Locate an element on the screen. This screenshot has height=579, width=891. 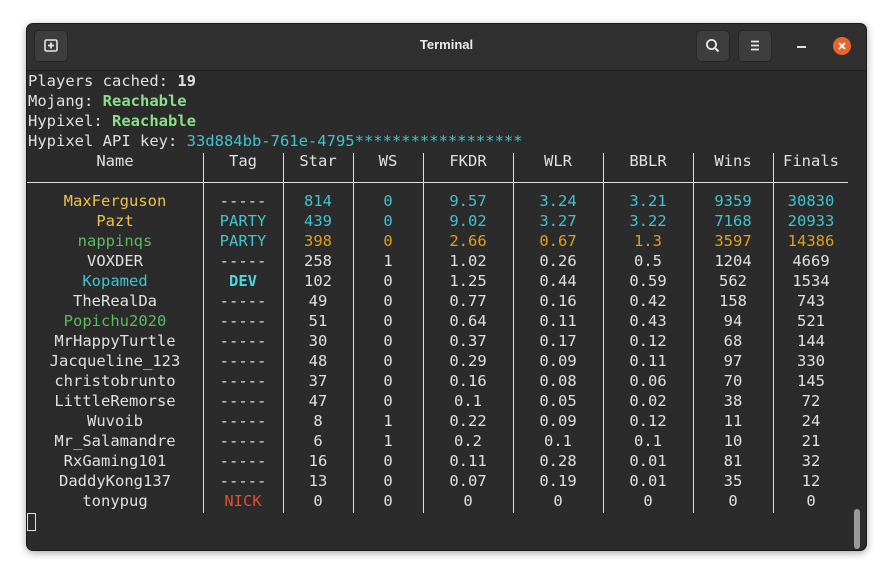
api-key-value: 33d884bb-761e-4795****************** is located at coordinates (354, 141).